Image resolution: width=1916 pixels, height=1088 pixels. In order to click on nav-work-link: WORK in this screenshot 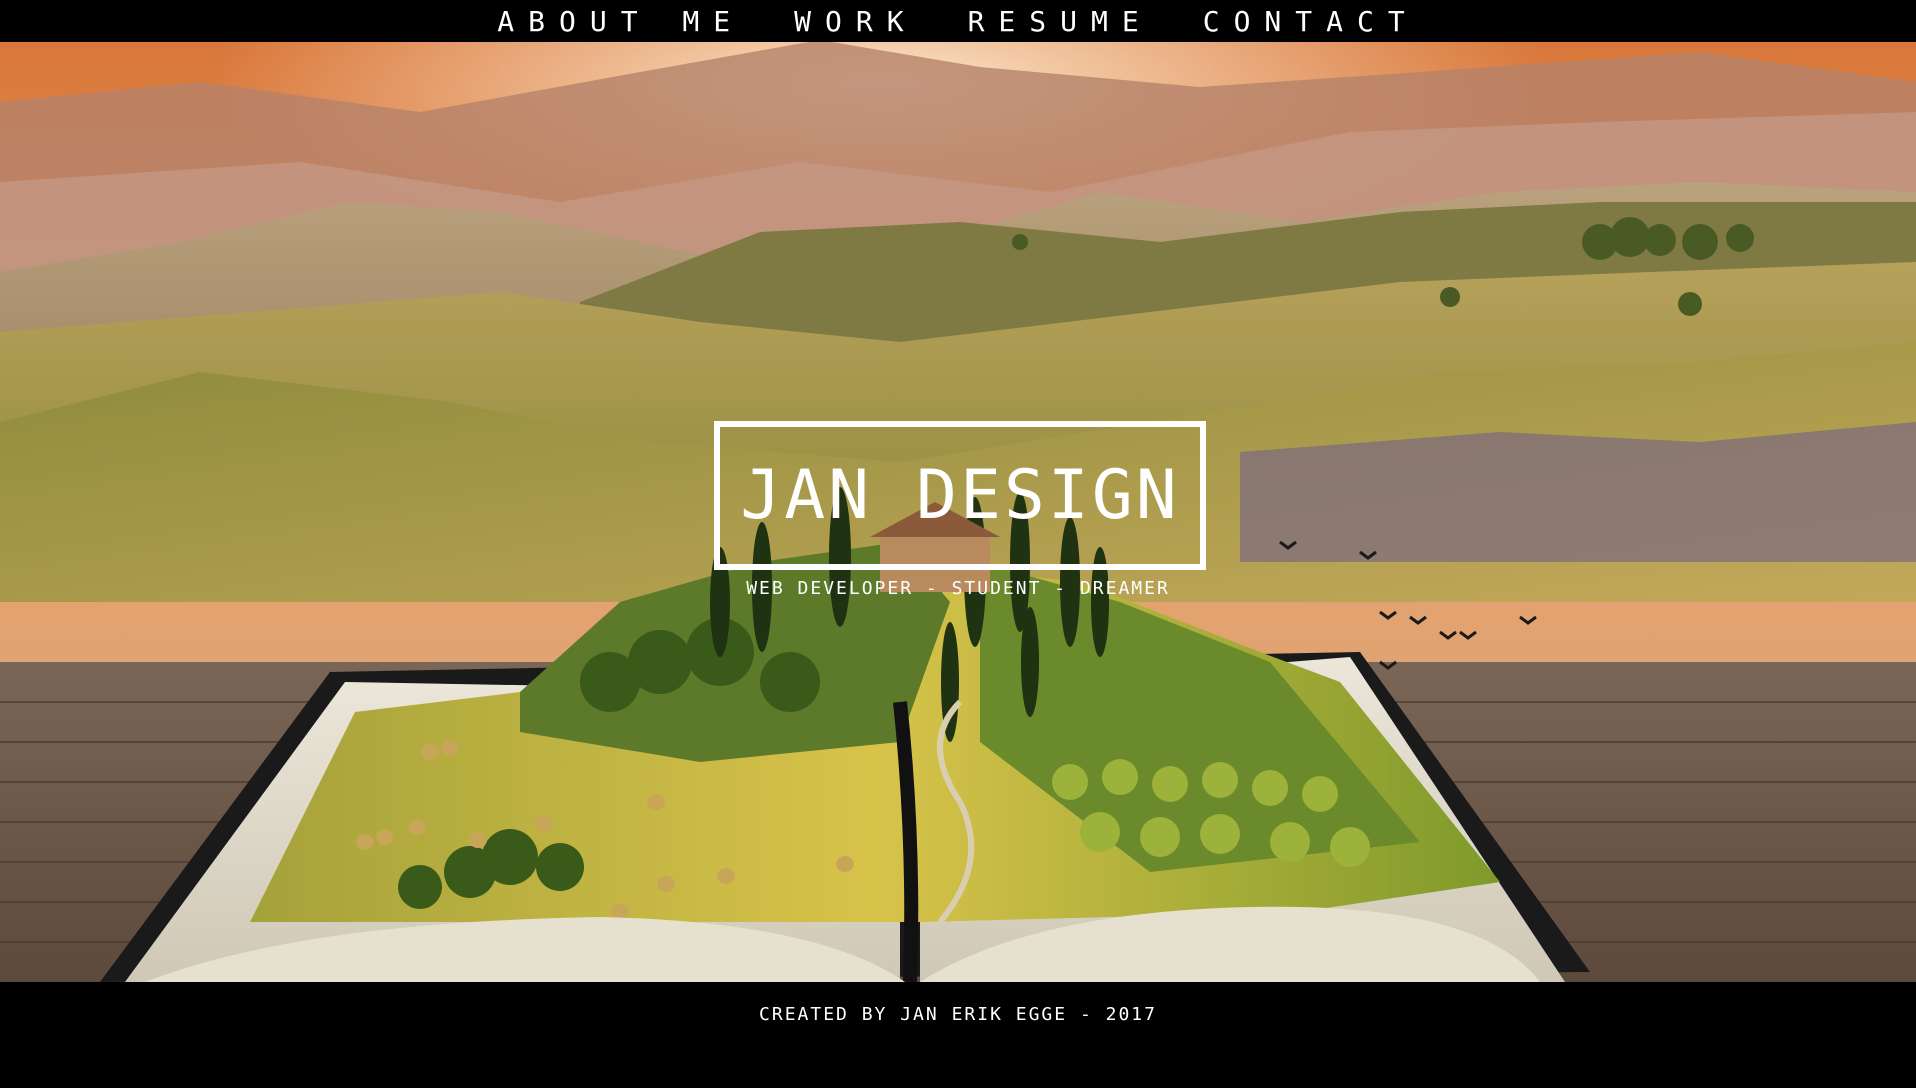, I will do `click(855, 21)`.